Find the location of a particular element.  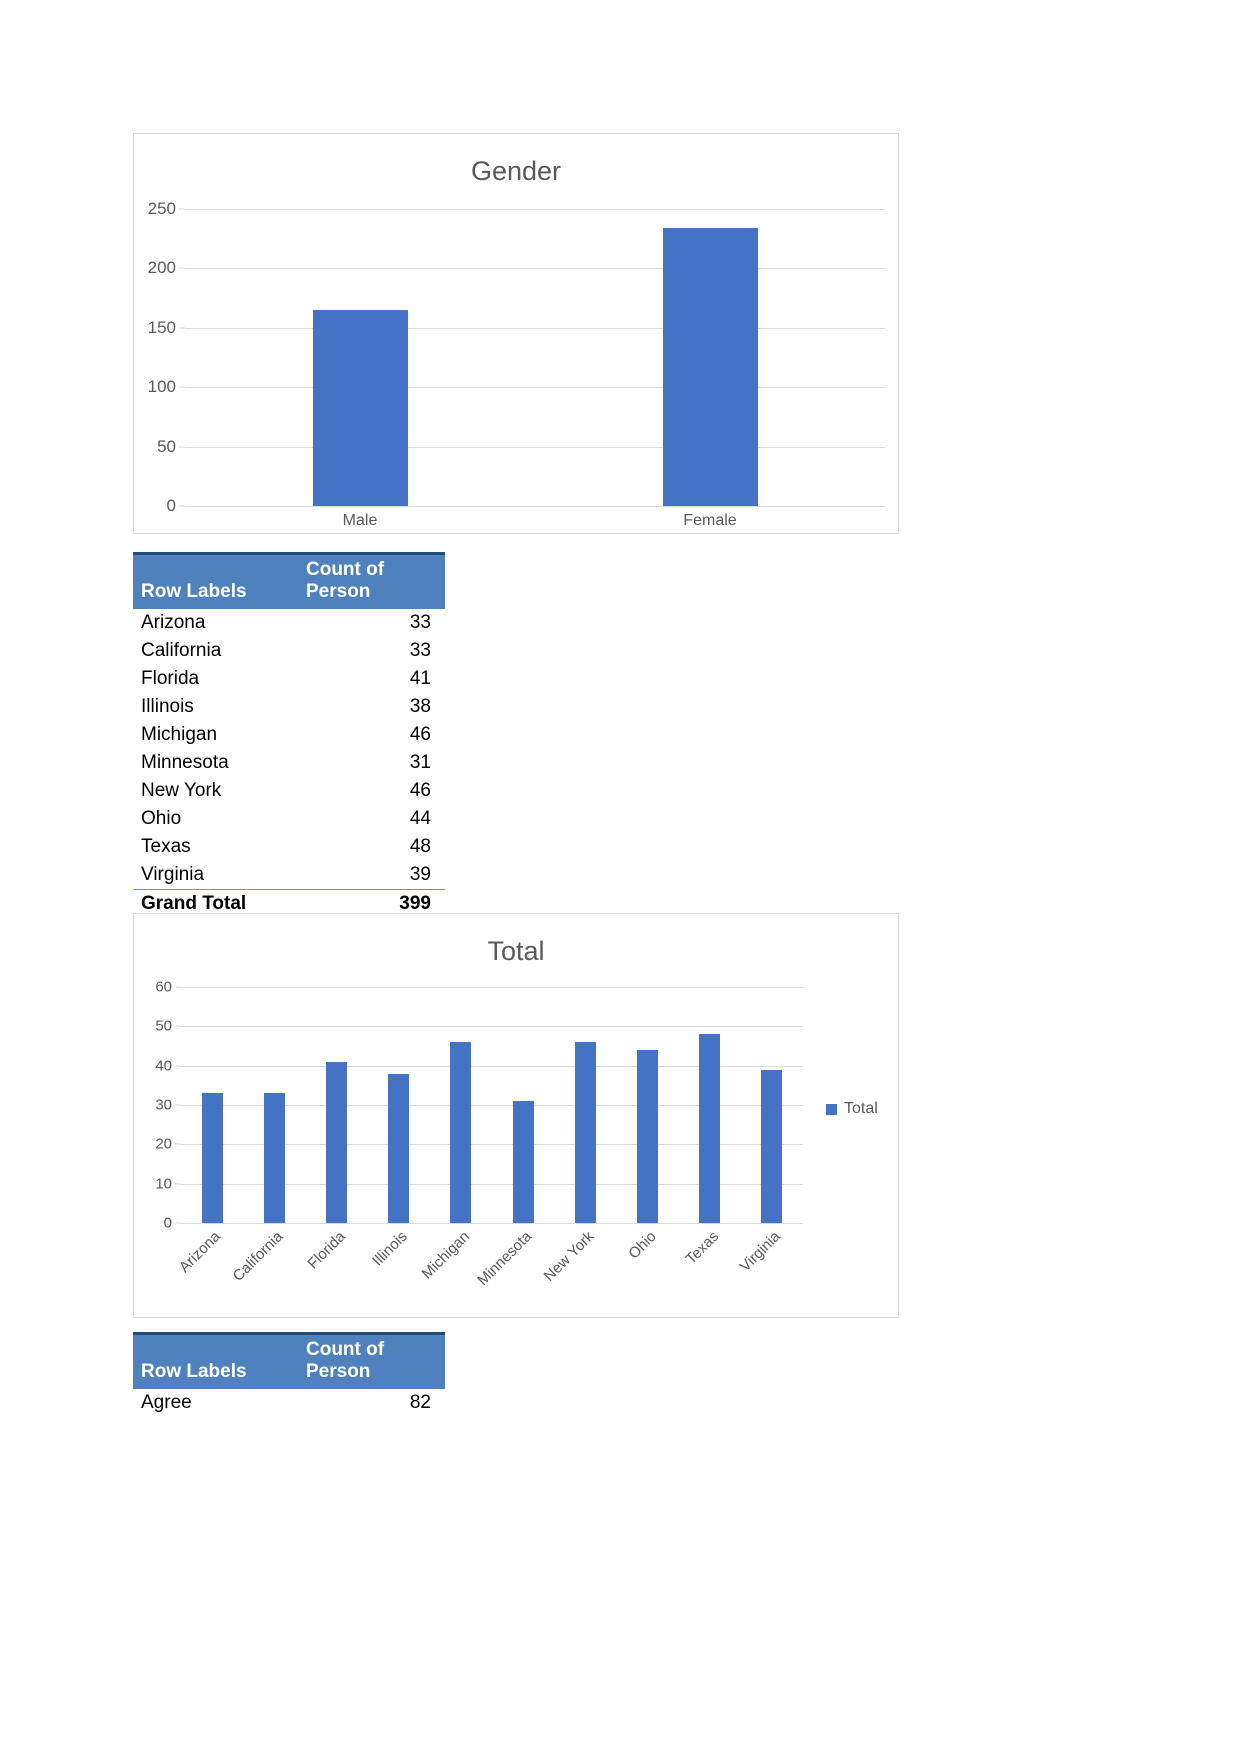

table-row: Agree 82 is located at coordinates (289, 1403).